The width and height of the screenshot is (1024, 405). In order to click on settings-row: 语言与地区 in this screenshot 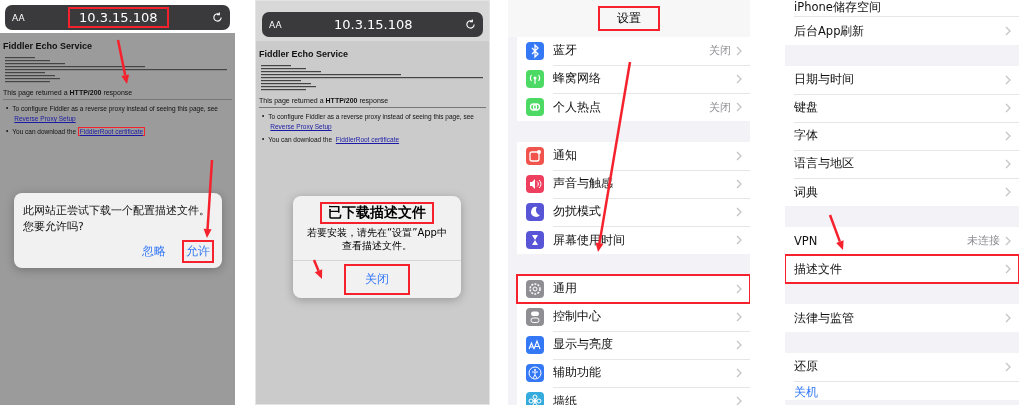, I will do `click(902, 164)`.